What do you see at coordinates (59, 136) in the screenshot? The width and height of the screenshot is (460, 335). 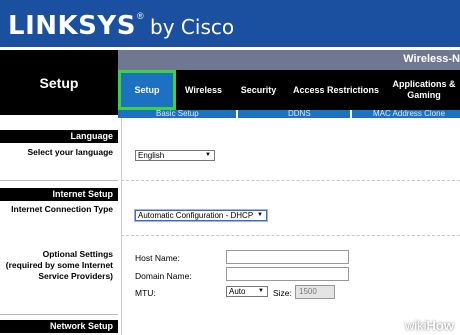 I see `section-header-language: Language` at bounding box center [59, 136].